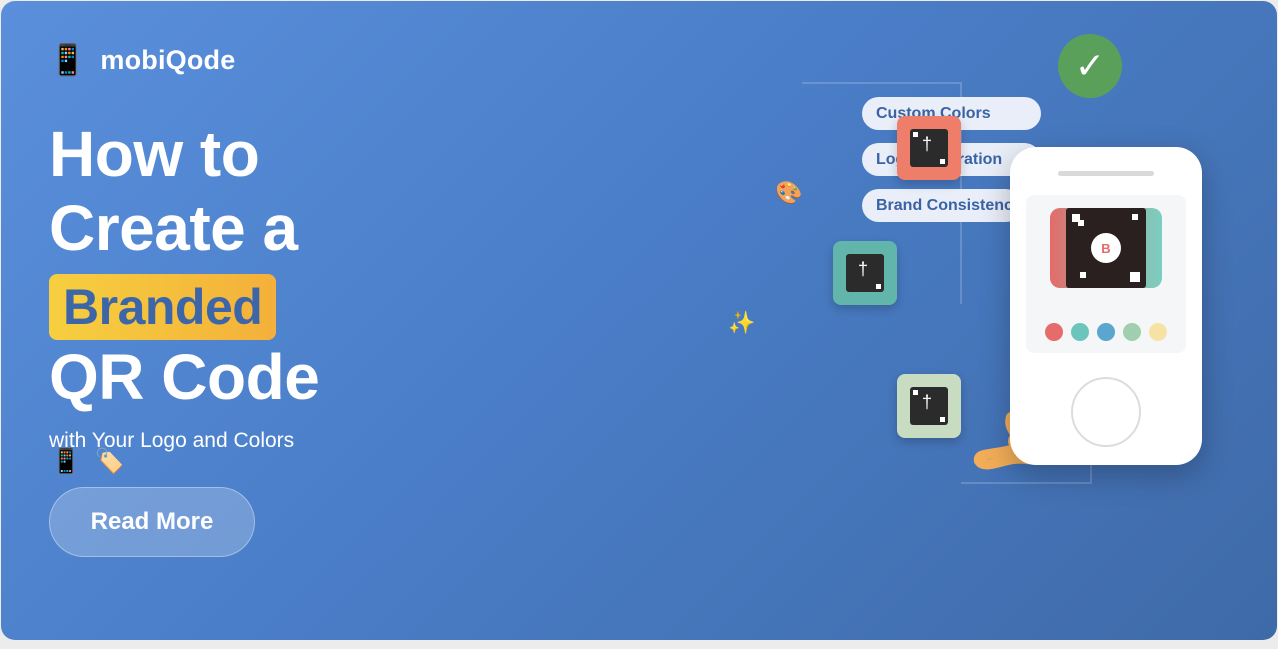 Image resolution: width=1278 pixels, height=649 pixels. I want to click on sparkle-icon: ✨, so click(742, 323).